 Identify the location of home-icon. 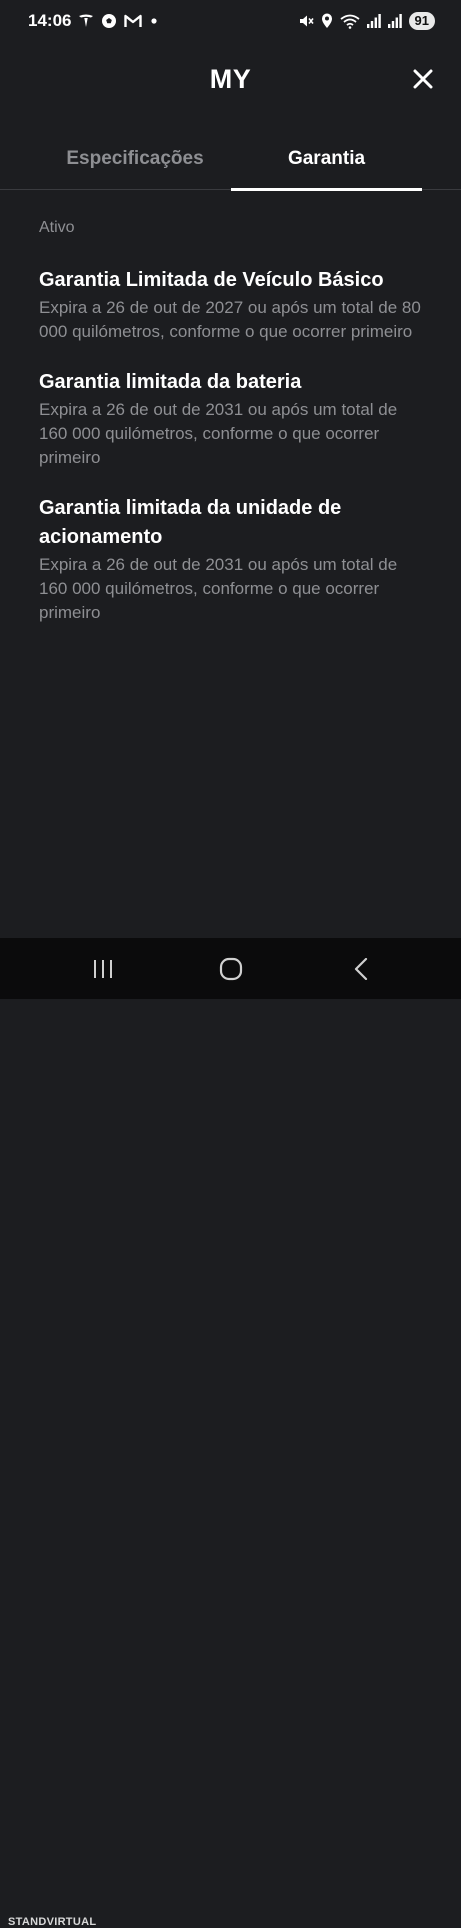
(231, 969).